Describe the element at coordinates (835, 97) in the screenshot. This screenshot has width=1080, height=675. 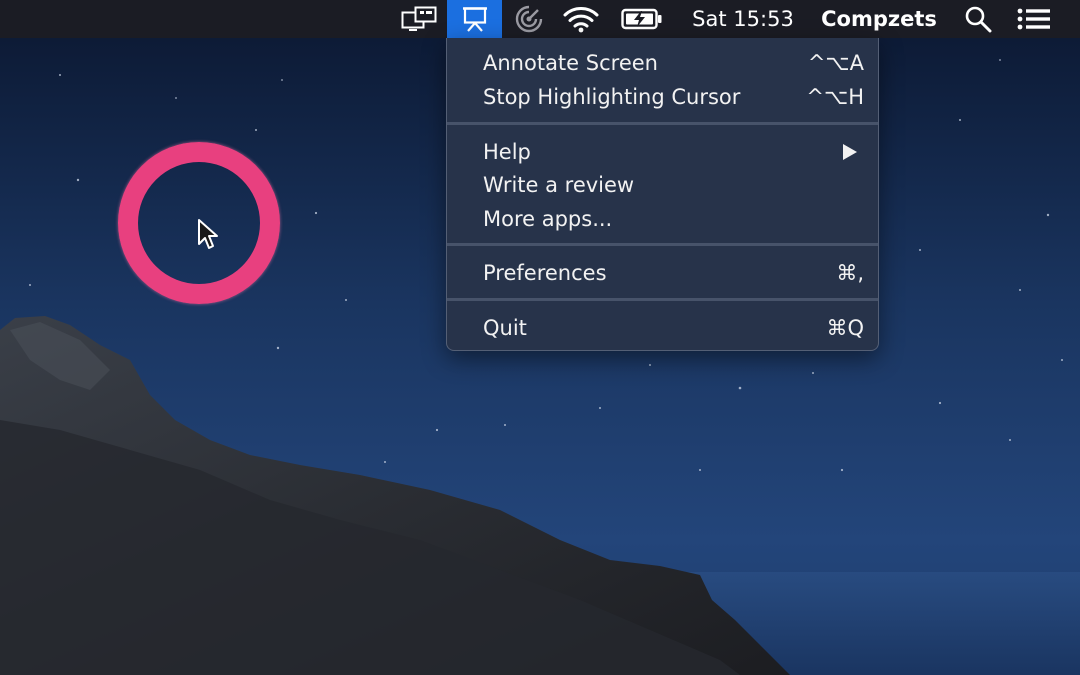
I see `menu-item-shortcut: ^⌥H` at that location.